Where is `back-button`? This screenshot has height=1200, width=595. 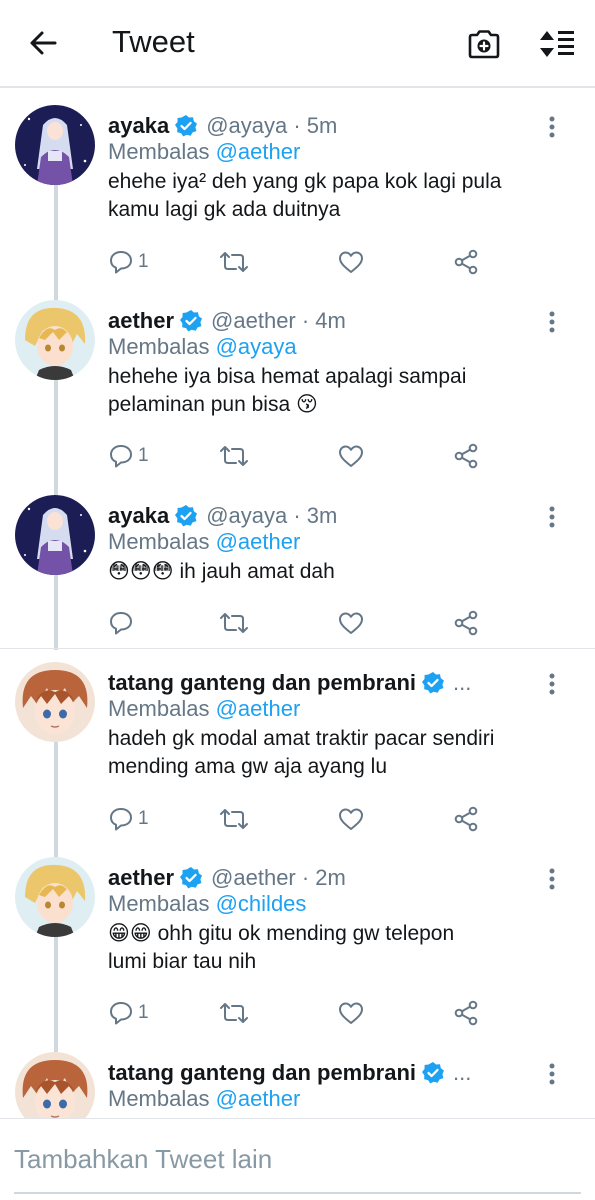 back-button is located at coordinates (43, 43).